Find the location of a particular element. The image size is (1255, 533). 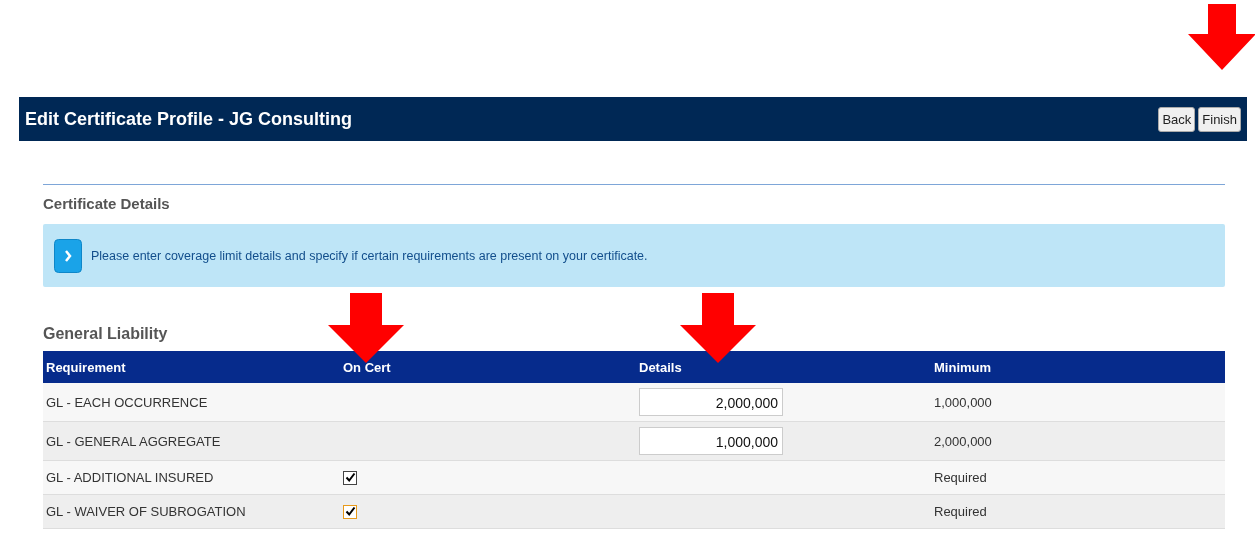

info-message: Please enter coverage limit details and specify if certain requirements are present on your certificate. is located at coordinates (369, 255).